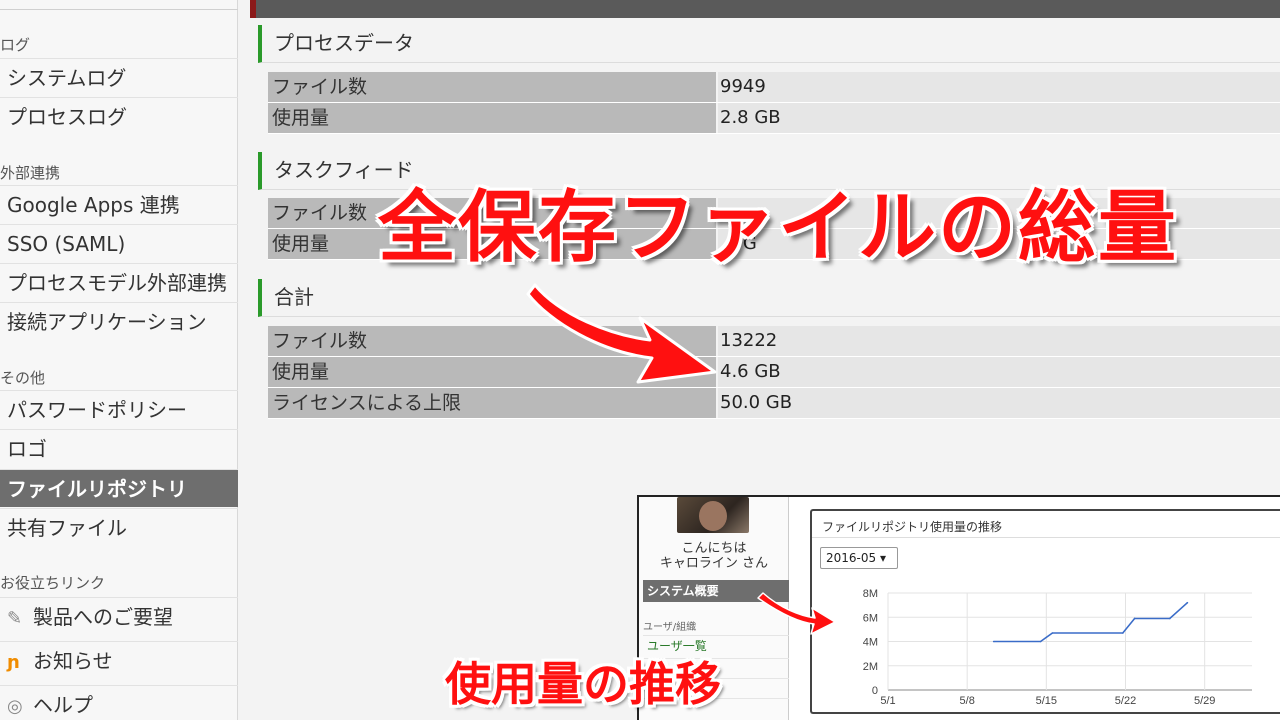 The image size is (1280, 720). What do you see at coordinates (621, 333) in the screenshot?
I see `arrow-to-total` at bounding box center [621, 333].